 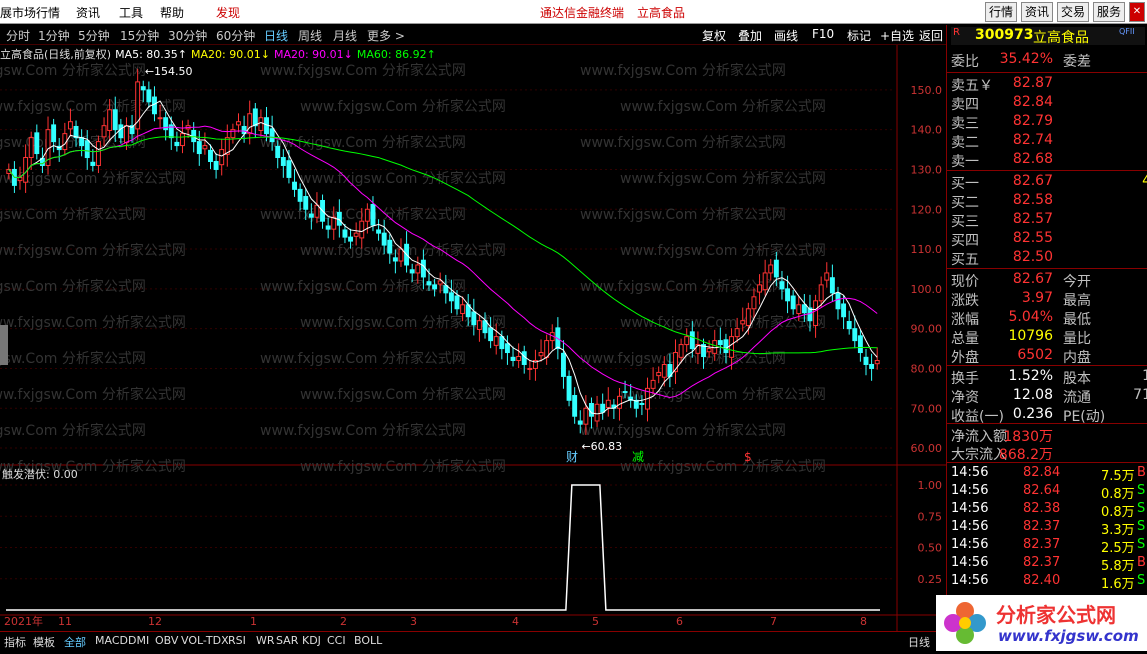 I want to click on btn-mark: 标记, so click(x=859, y=35).